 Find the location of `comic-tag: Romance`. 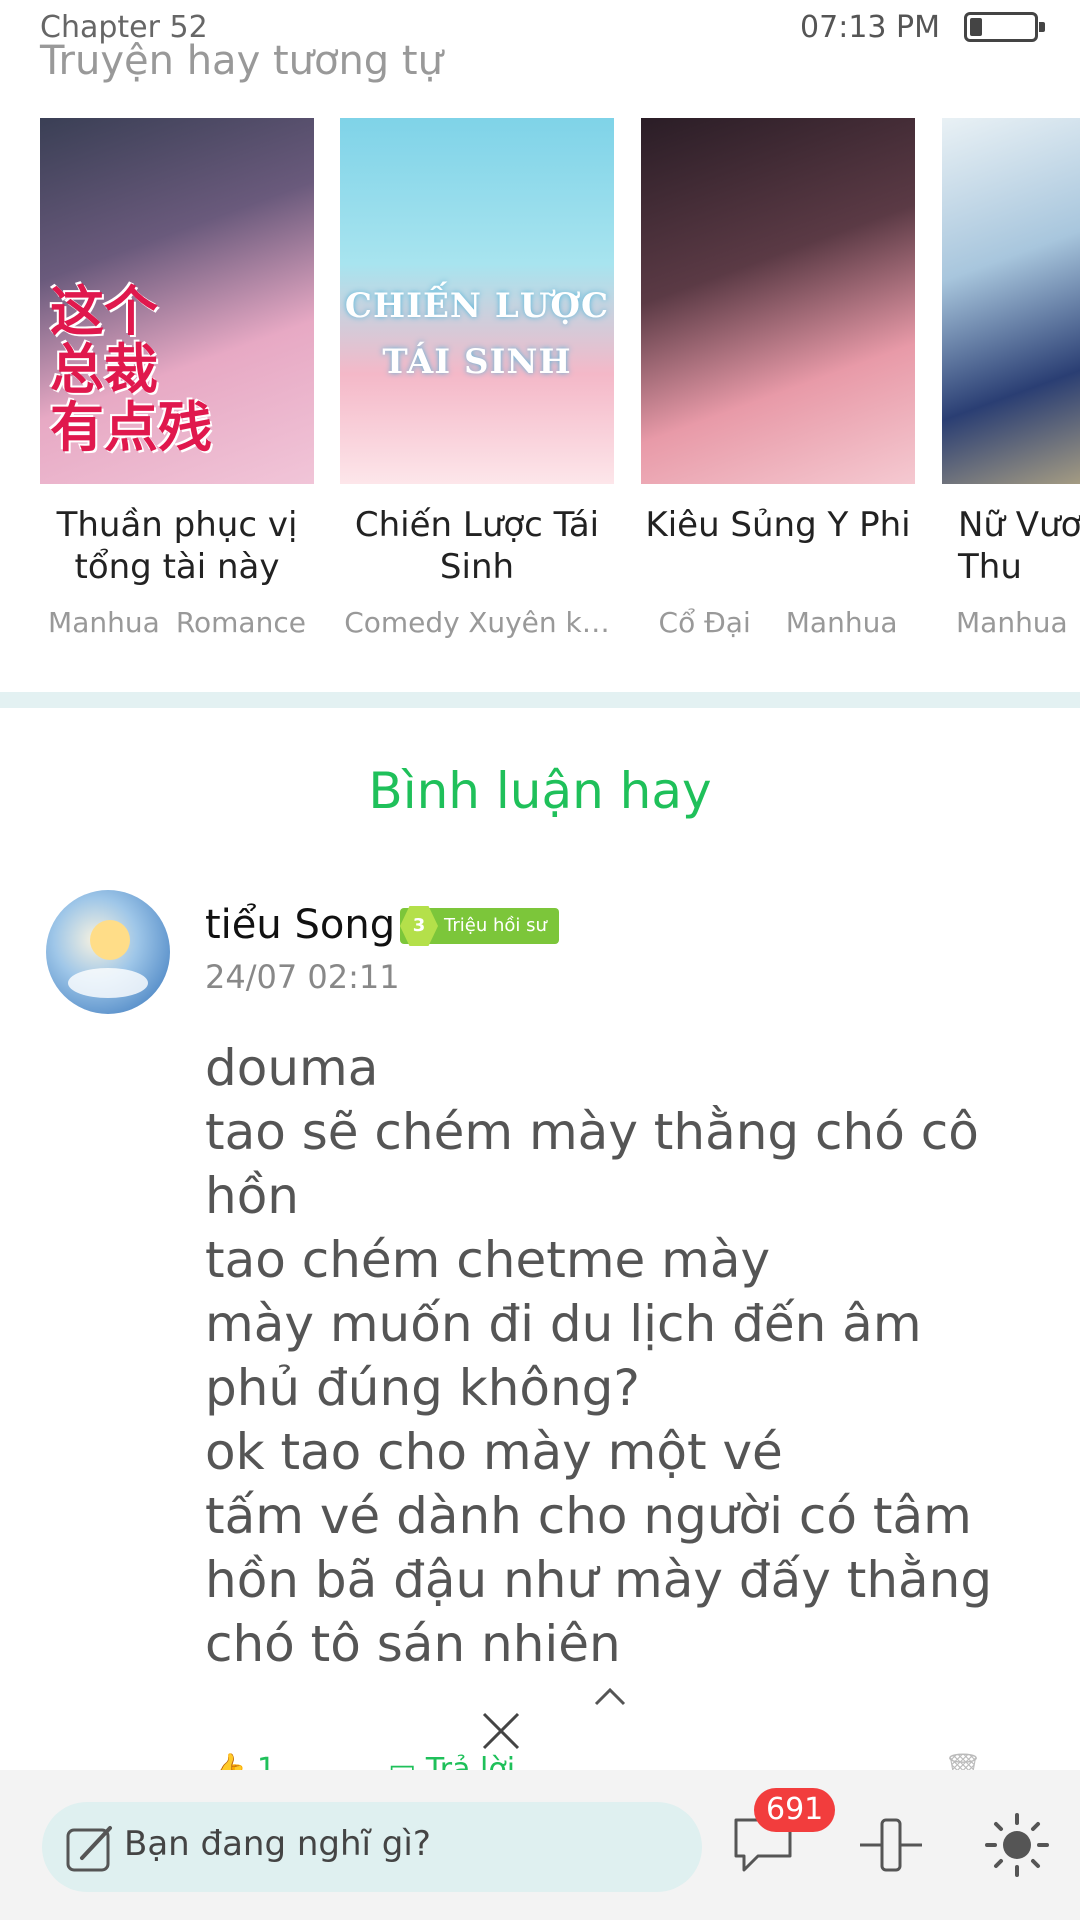

comic-tag: Romance is located at coordinates (240, 622).